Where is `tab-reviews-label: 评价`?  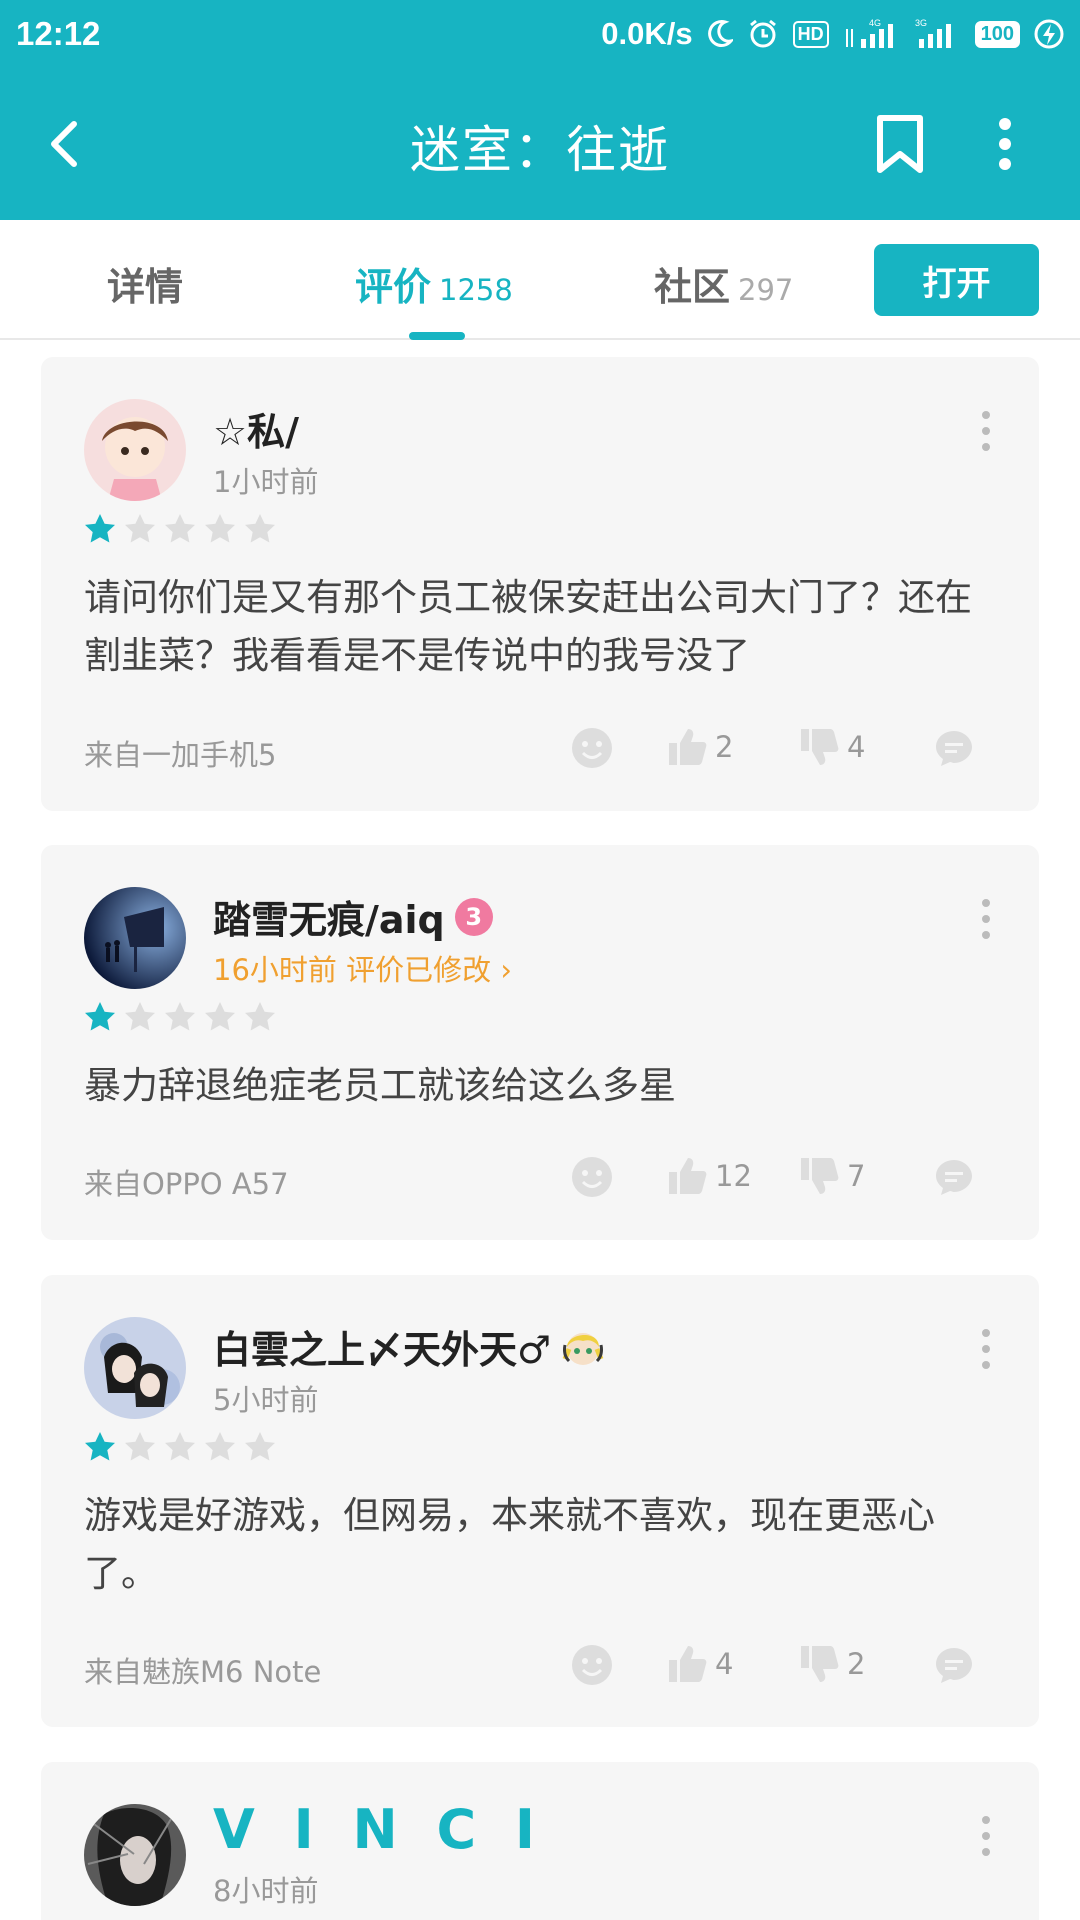
tab-reviews-label: 评价 is located at coordinates (393, 287).